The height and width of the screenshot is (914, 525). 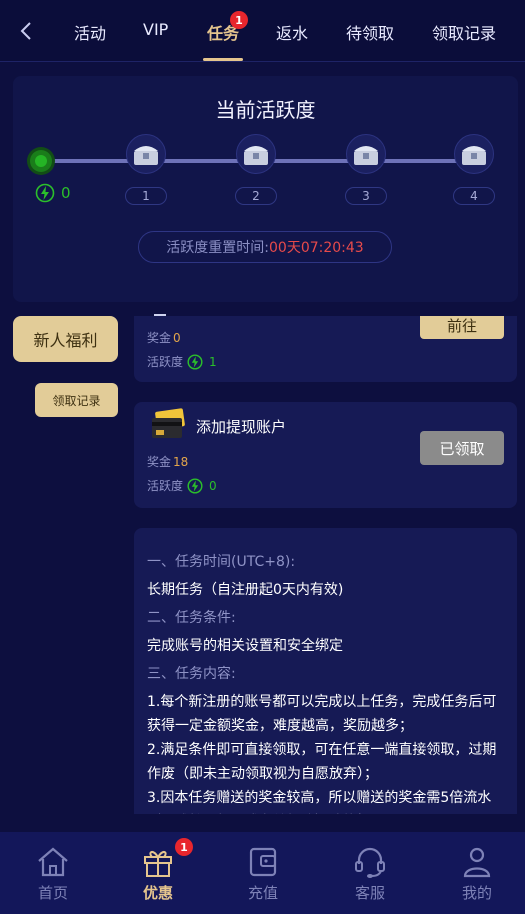 What do you see at coordinates (292, 32) in the screenshot?
I see `tab-rebate: 返水` at bounding box center [292, 32].